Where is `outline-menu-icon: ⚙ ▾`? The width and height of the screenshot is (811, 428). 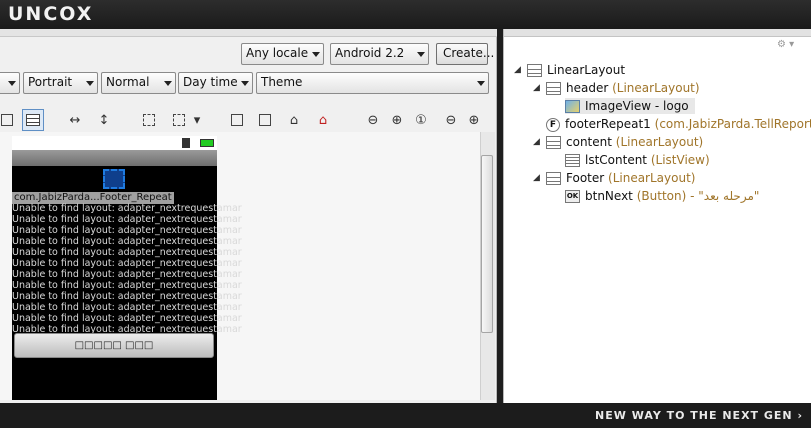
outline-menu-icon: ⚙ ▾ is located at coordinates (792, 46).